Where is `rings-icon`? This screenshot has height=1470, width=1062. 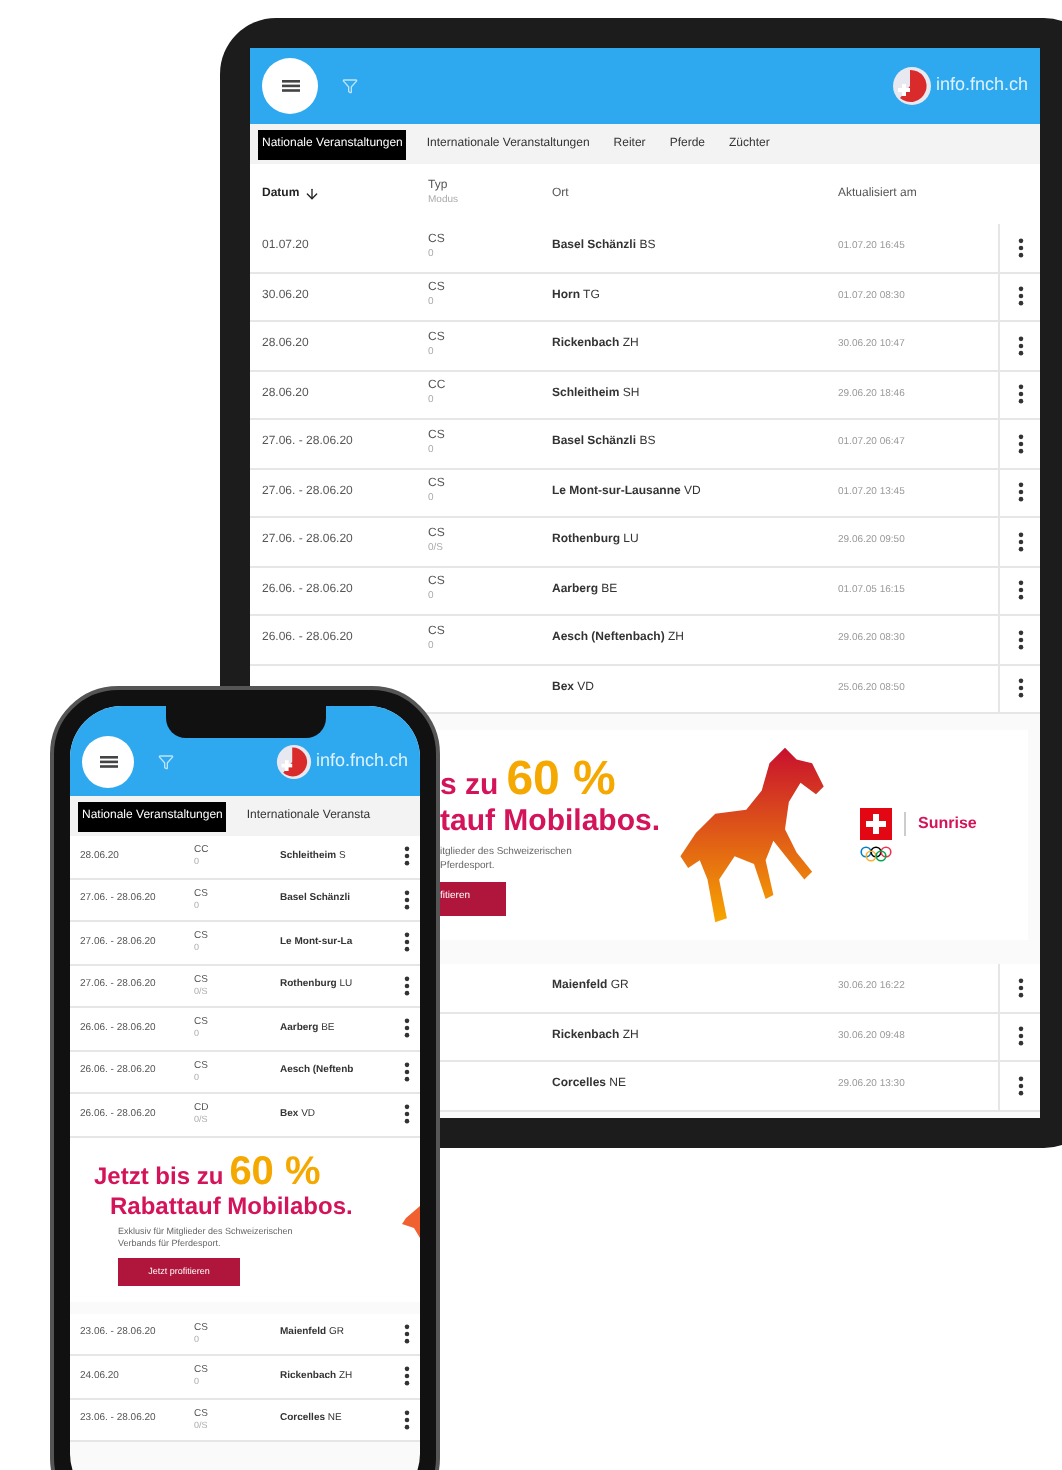
rings-icon is located at coordinates (876, 854).